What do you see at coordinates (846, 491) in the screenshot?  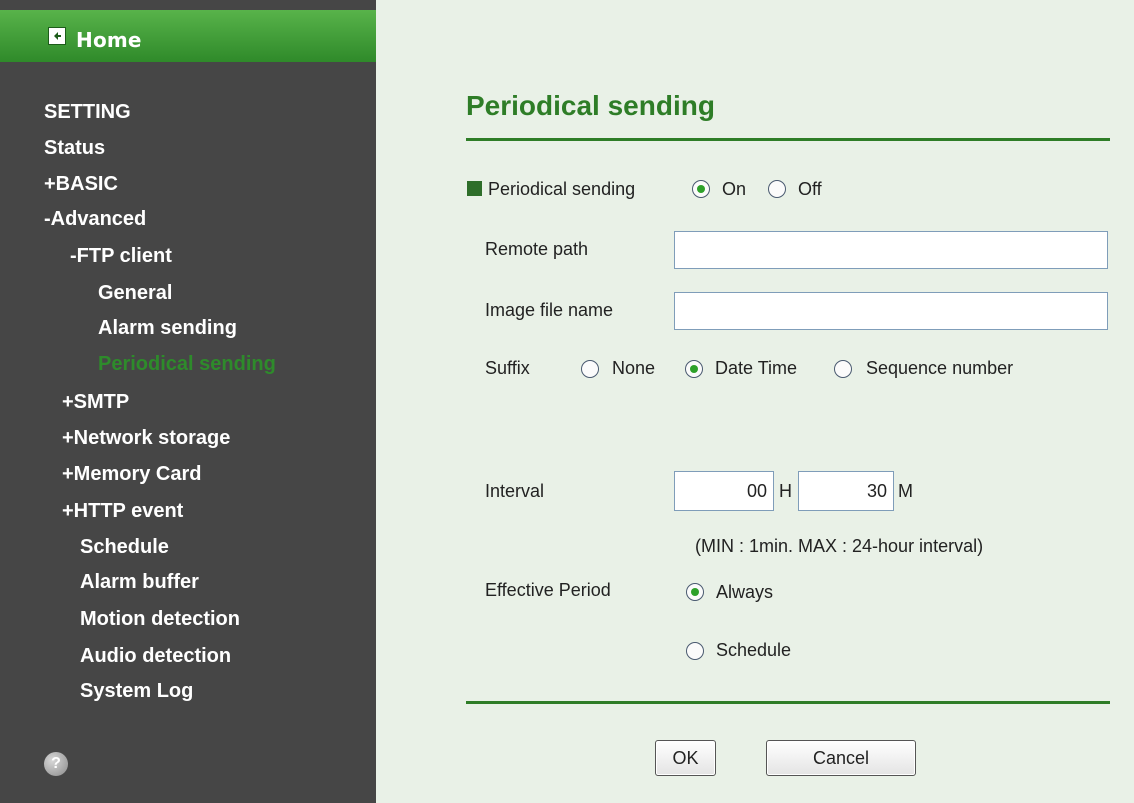 I see `interval-minutes-input` at bounding box center [846, 491].